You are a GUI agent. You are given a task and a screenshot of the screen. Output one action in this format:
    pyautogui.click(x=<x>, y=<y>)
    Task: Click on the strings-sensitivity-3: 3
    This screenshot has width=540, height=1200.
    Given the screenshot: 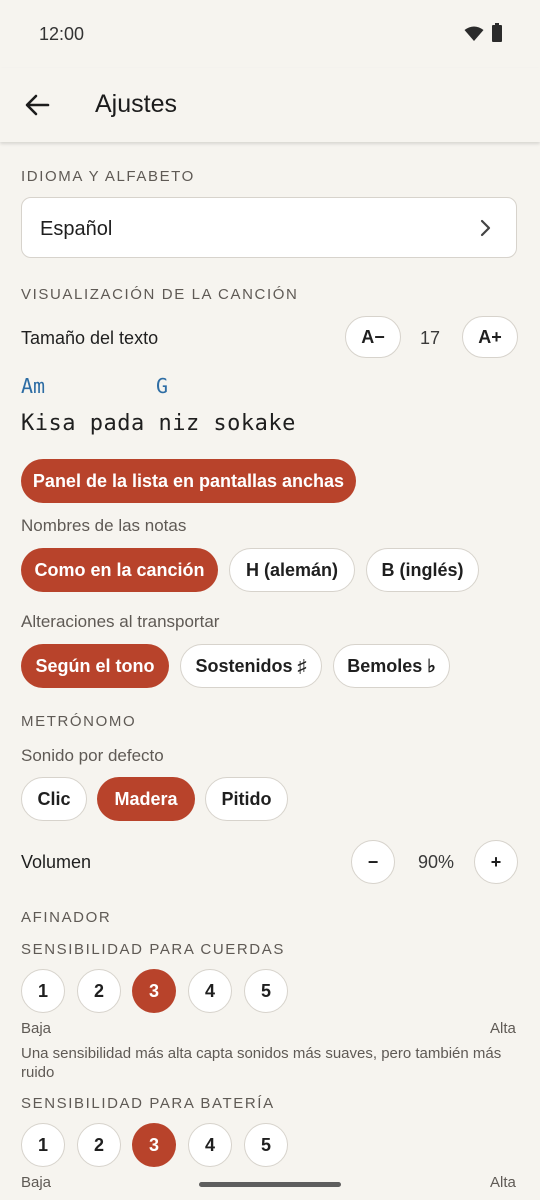 What is the action you would take?
    pyautogui.click(x=154, y=991)
    